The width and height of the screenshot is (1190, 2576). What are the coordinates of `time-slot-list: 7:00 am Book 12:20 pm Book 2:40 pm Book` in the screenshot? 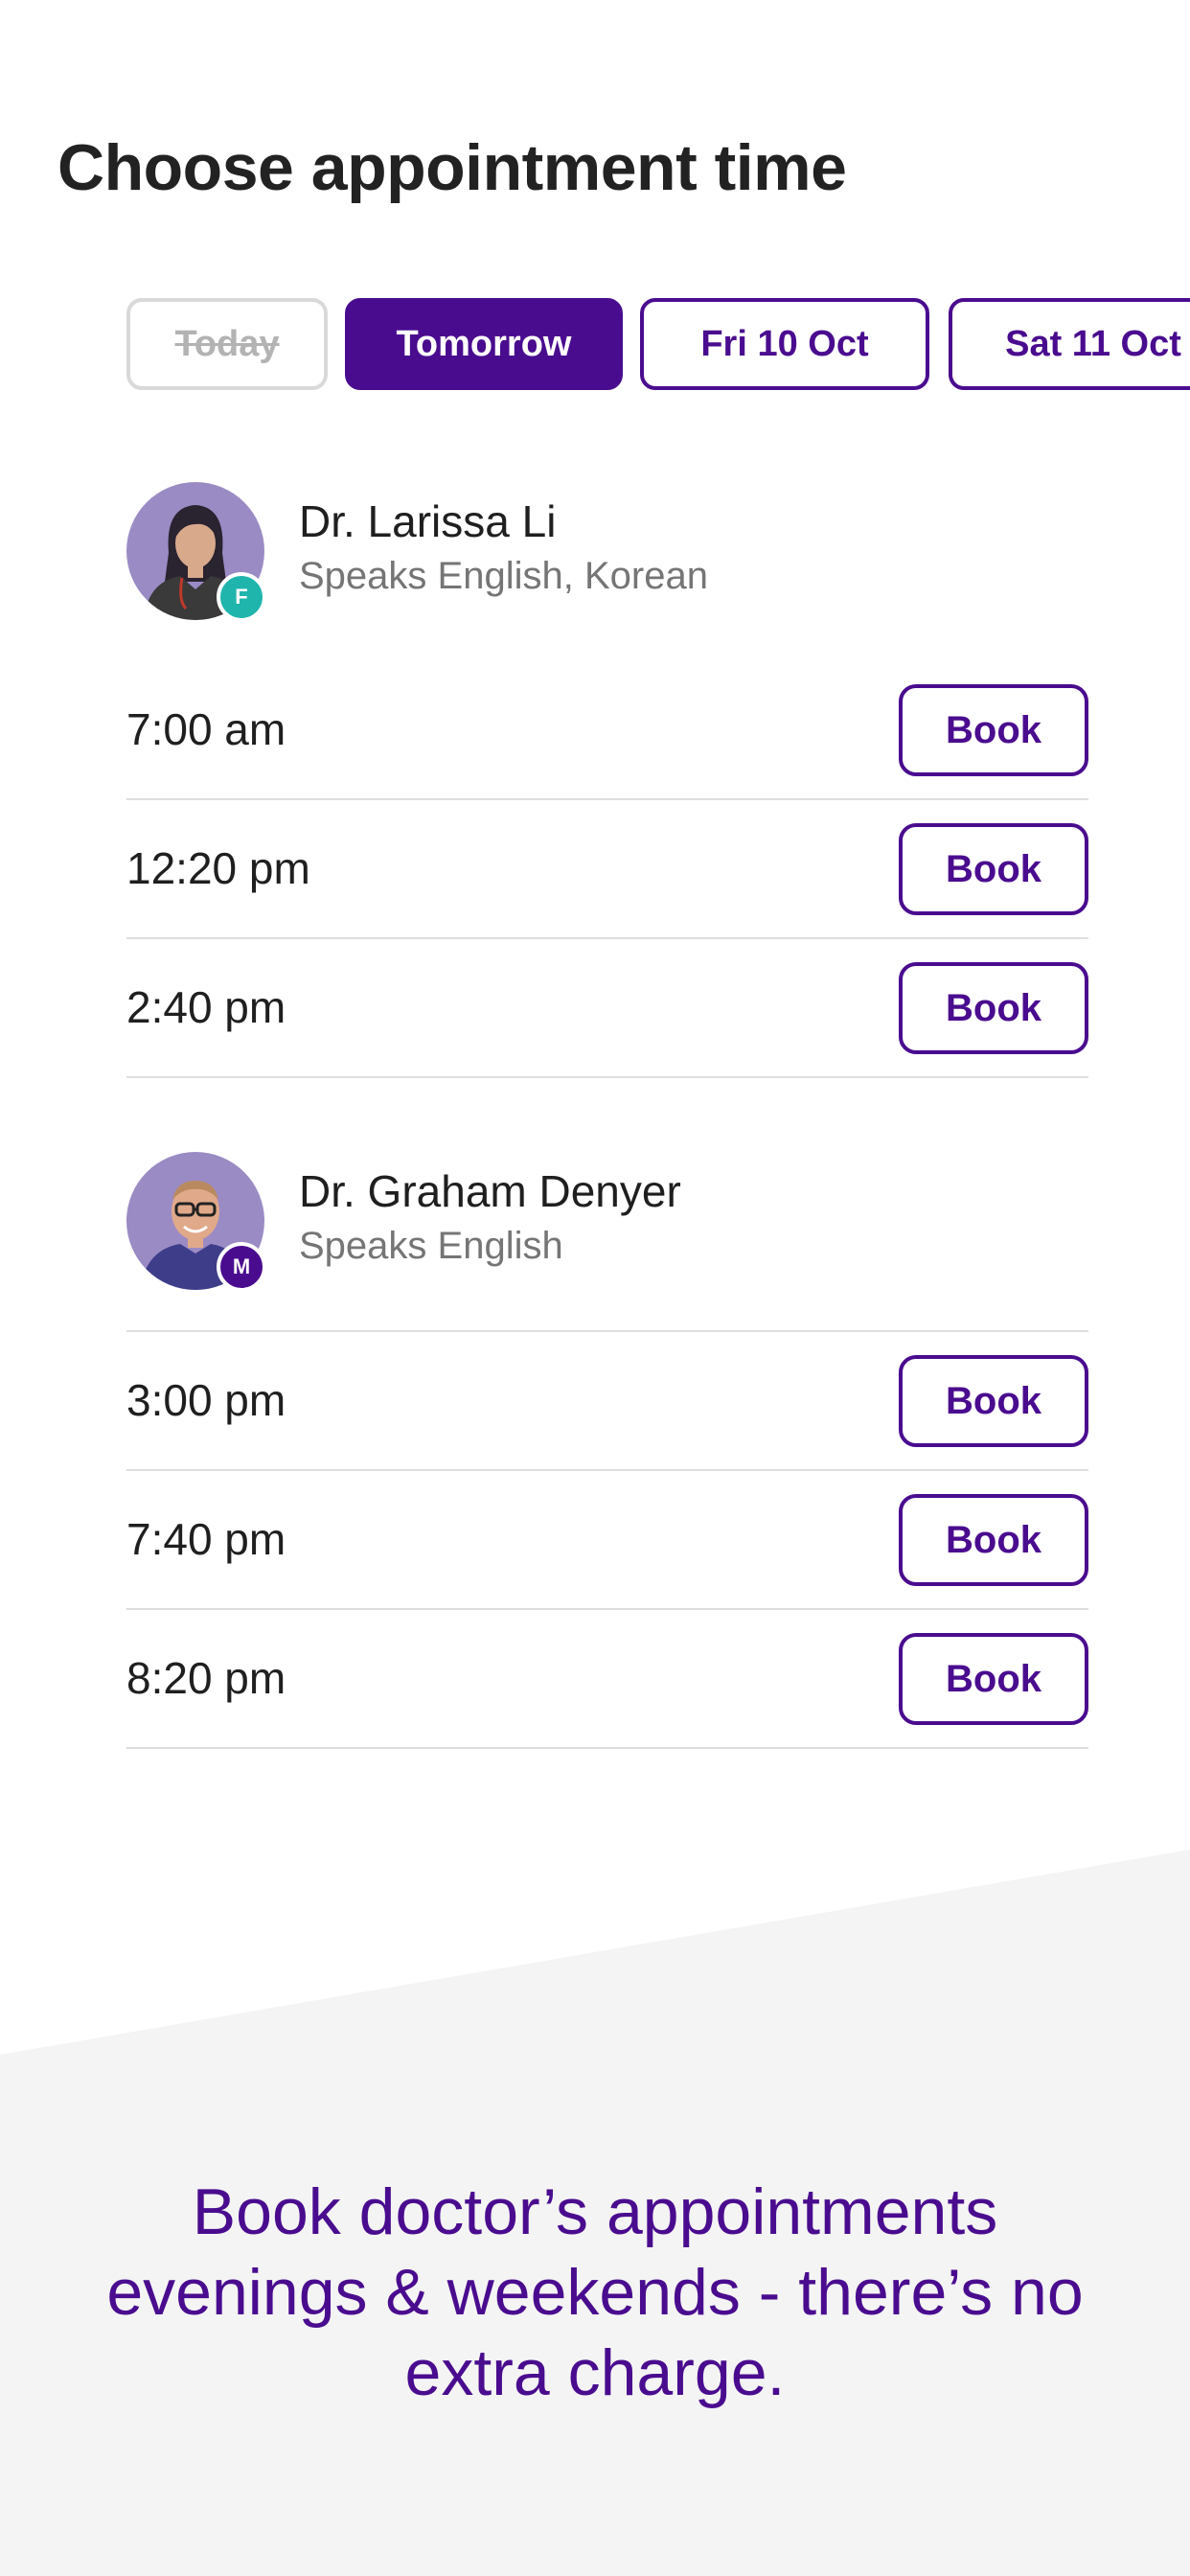 It's located at (607, 869).